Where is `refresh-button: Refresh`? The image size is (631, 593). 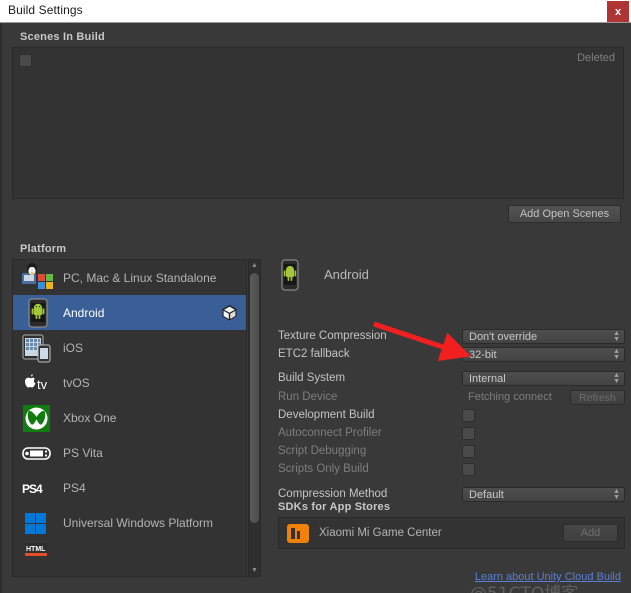
refresh-button: Refresh is located at coordinates (597, 397).